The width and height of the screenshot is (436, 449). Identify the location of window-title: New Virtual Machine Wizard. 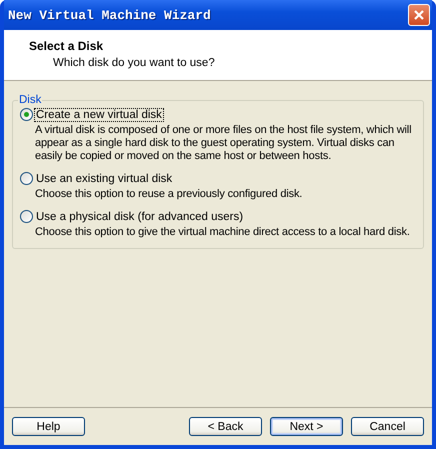
(109, 15).